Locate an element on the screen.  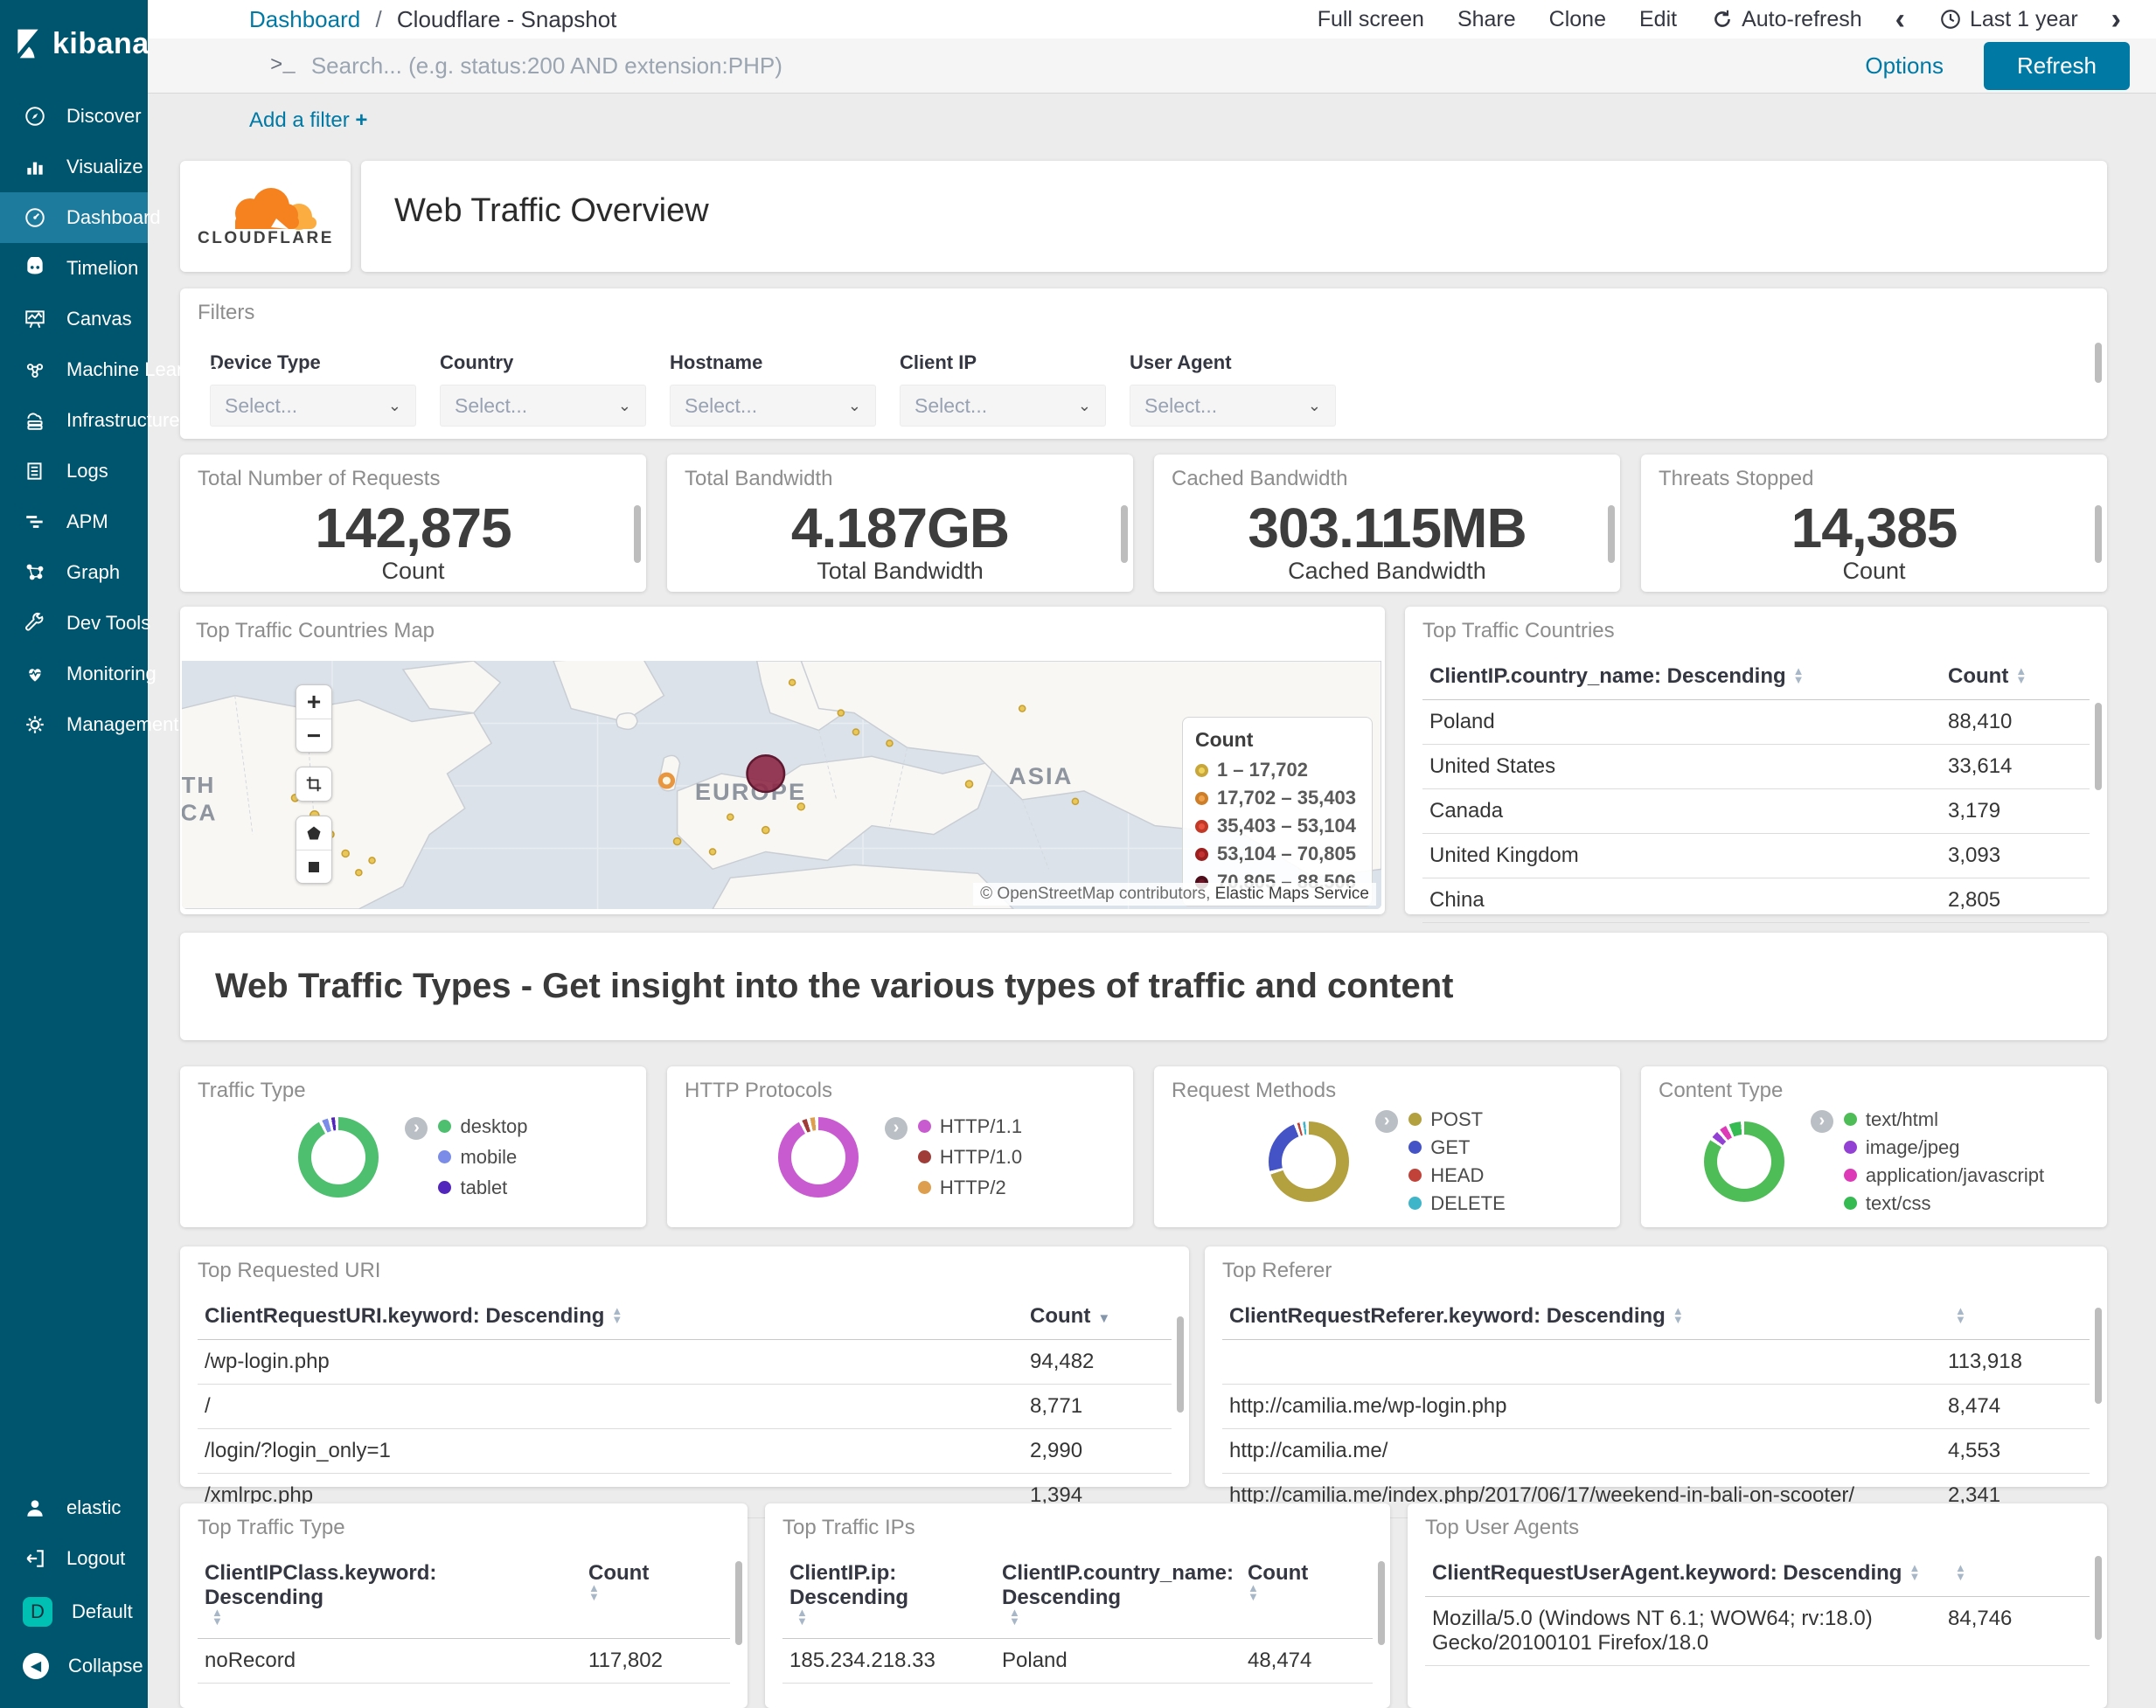
country-select: Select... ⌄ is located at coordinates (543, 406).